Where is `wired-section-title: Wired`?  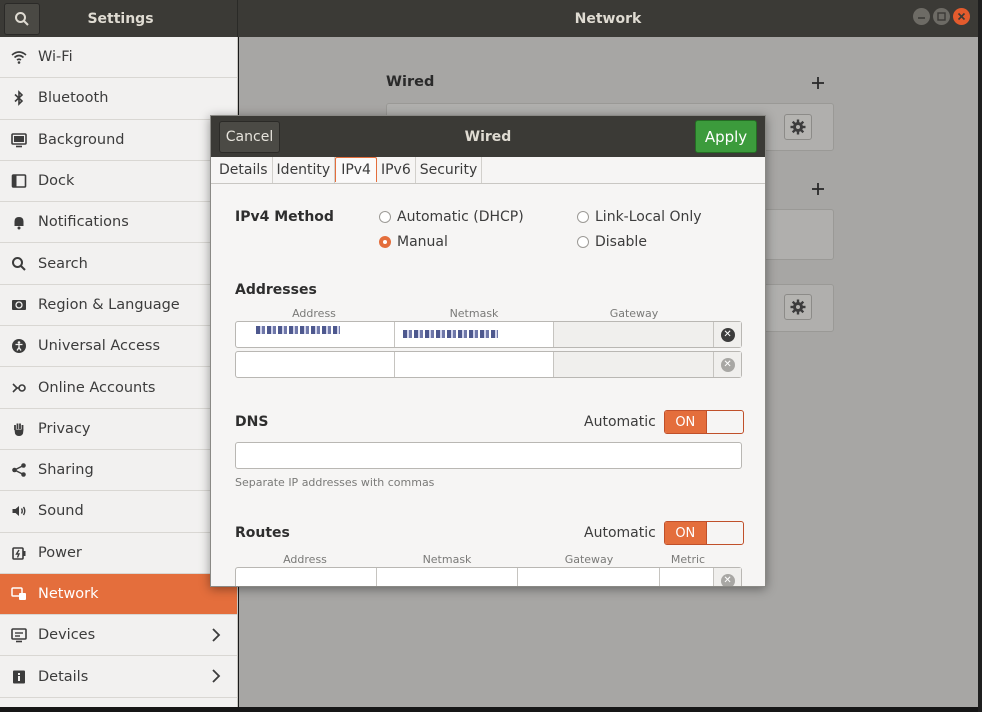
wired-section-title: Wired is located at coordinates (410, 82).